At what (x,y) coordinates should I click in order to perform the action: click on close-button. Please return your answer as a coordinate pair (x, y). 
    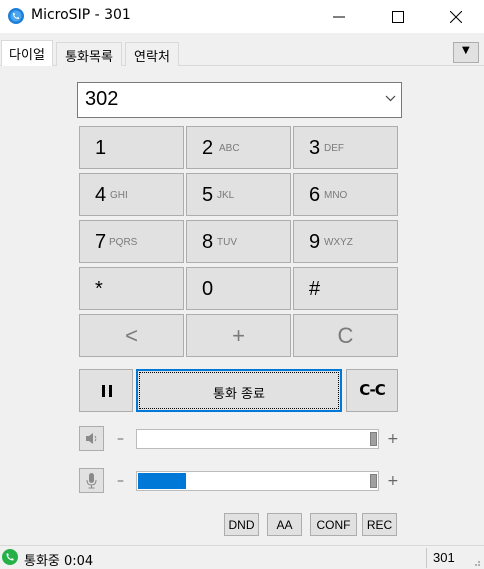
    Looking at the image, I should click on (456, 16).